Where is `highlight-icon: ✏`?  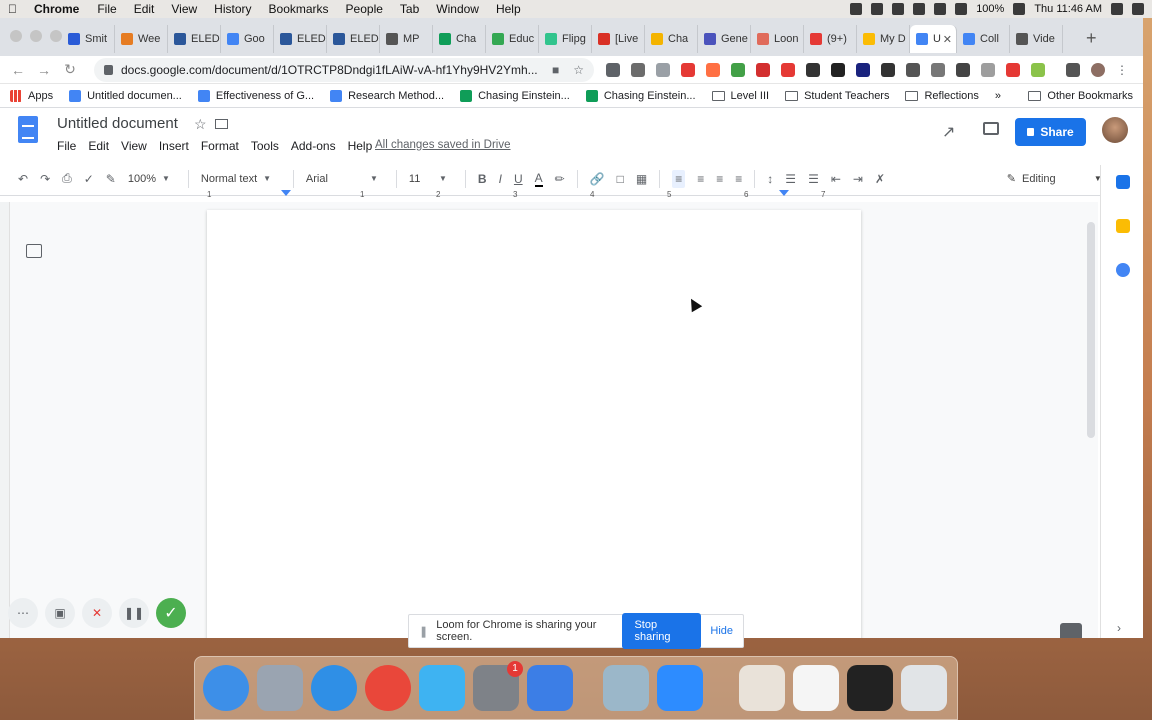 highlight-icon: ✏ is located at coordinates (560, 179).